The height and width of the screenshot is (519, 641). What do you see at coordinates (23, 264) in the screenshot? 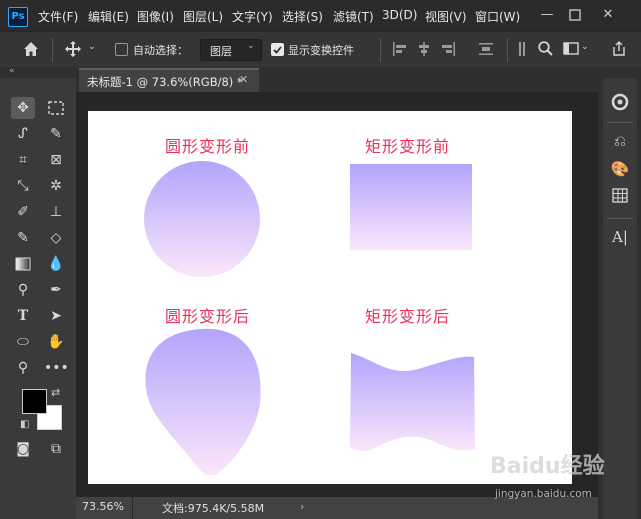
I see `gradient-tool-icon` at bounding box center [23, 264].